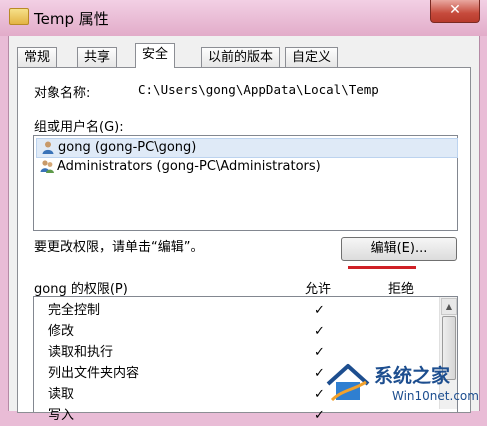 The height and width of the screenshot is (426, 487). I want to click on permission-row-label: 修改, so click(61, 331).